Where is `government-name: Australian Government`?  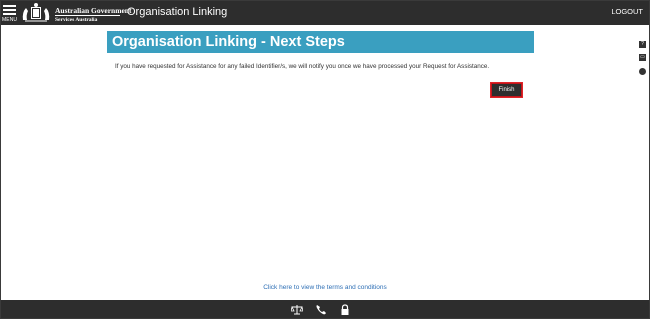 government-name: Australian Government is located at coordinates (93, 10).